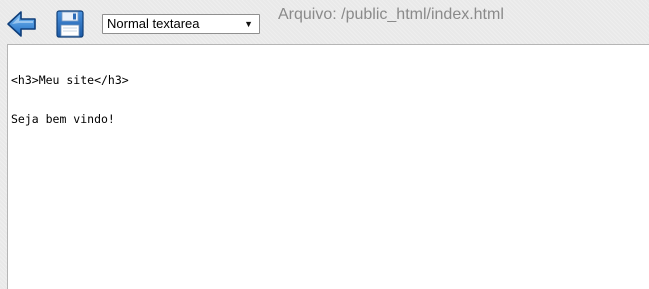  I want to click on chevron-down-icon: ▼, so click(248, 24).